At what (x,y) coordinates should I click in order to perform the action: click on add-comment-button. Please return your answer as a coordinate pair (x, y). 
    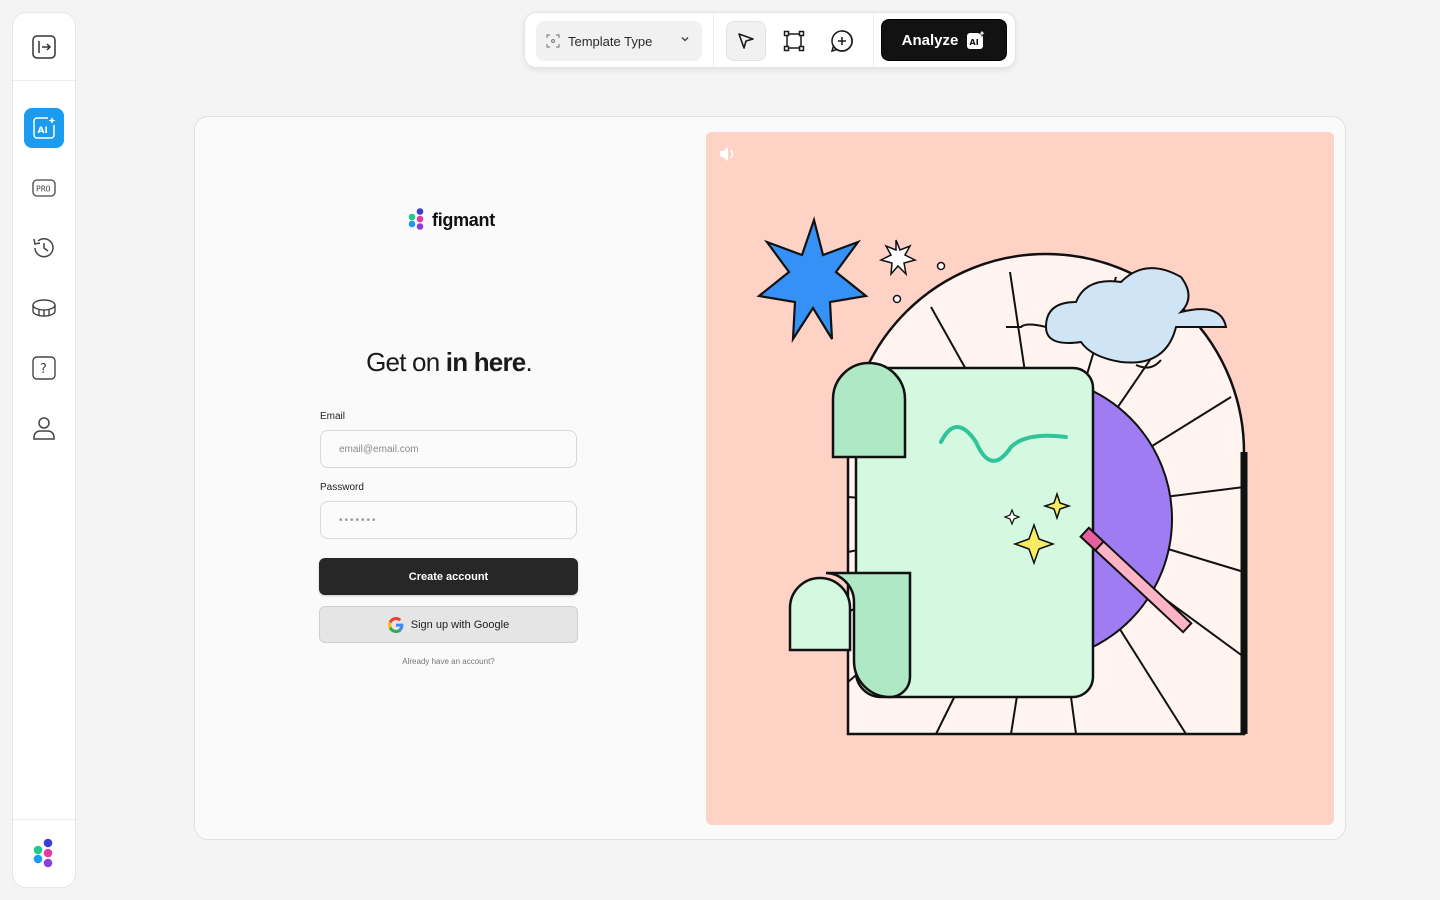
    Looking at the image, I should click on (842, 41).